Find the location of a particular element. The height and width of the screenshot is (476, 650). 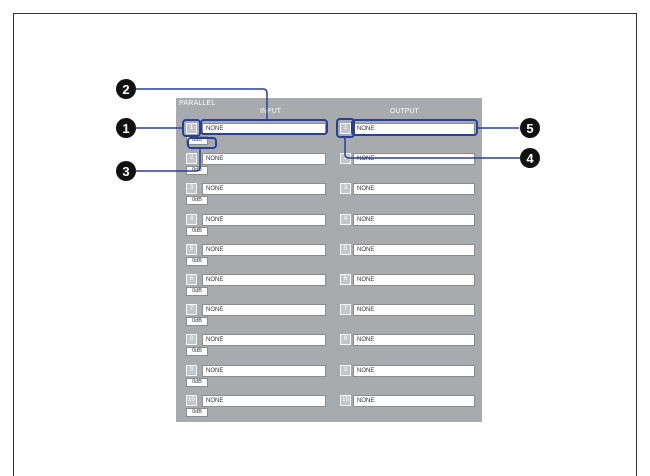

output-number-button: 8 is located at coordinates (345, 340).